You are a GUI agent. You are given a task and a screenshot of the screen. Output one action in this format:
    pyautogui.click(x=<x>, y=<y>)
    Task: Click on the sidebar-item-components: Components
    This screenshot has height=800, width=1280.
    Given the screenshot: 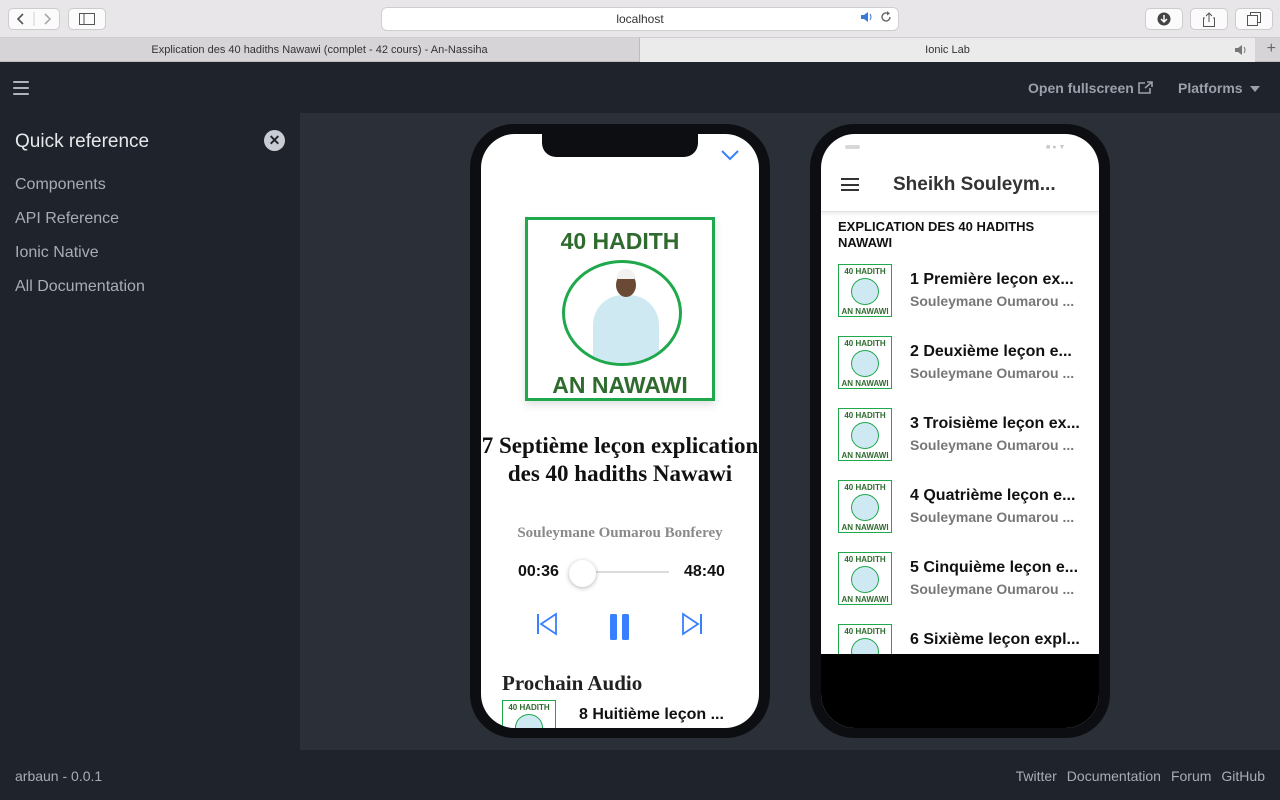 What is the action you would take?
    pyautogui.click(x=60, y=185)
    